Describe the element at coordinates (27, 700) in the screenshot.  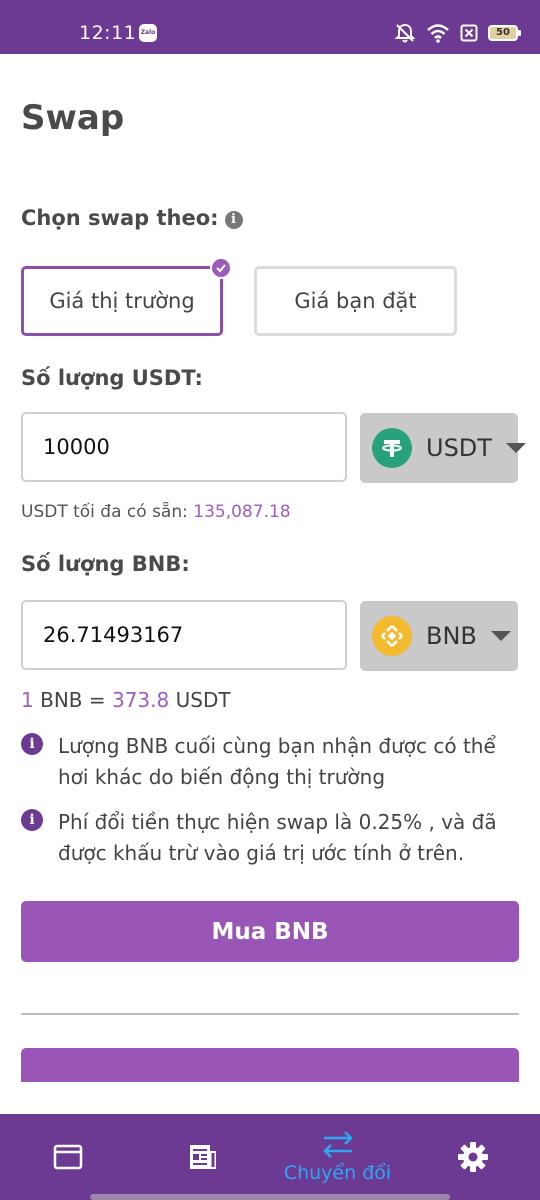
I see `rate-base-amount: 1` at that location.